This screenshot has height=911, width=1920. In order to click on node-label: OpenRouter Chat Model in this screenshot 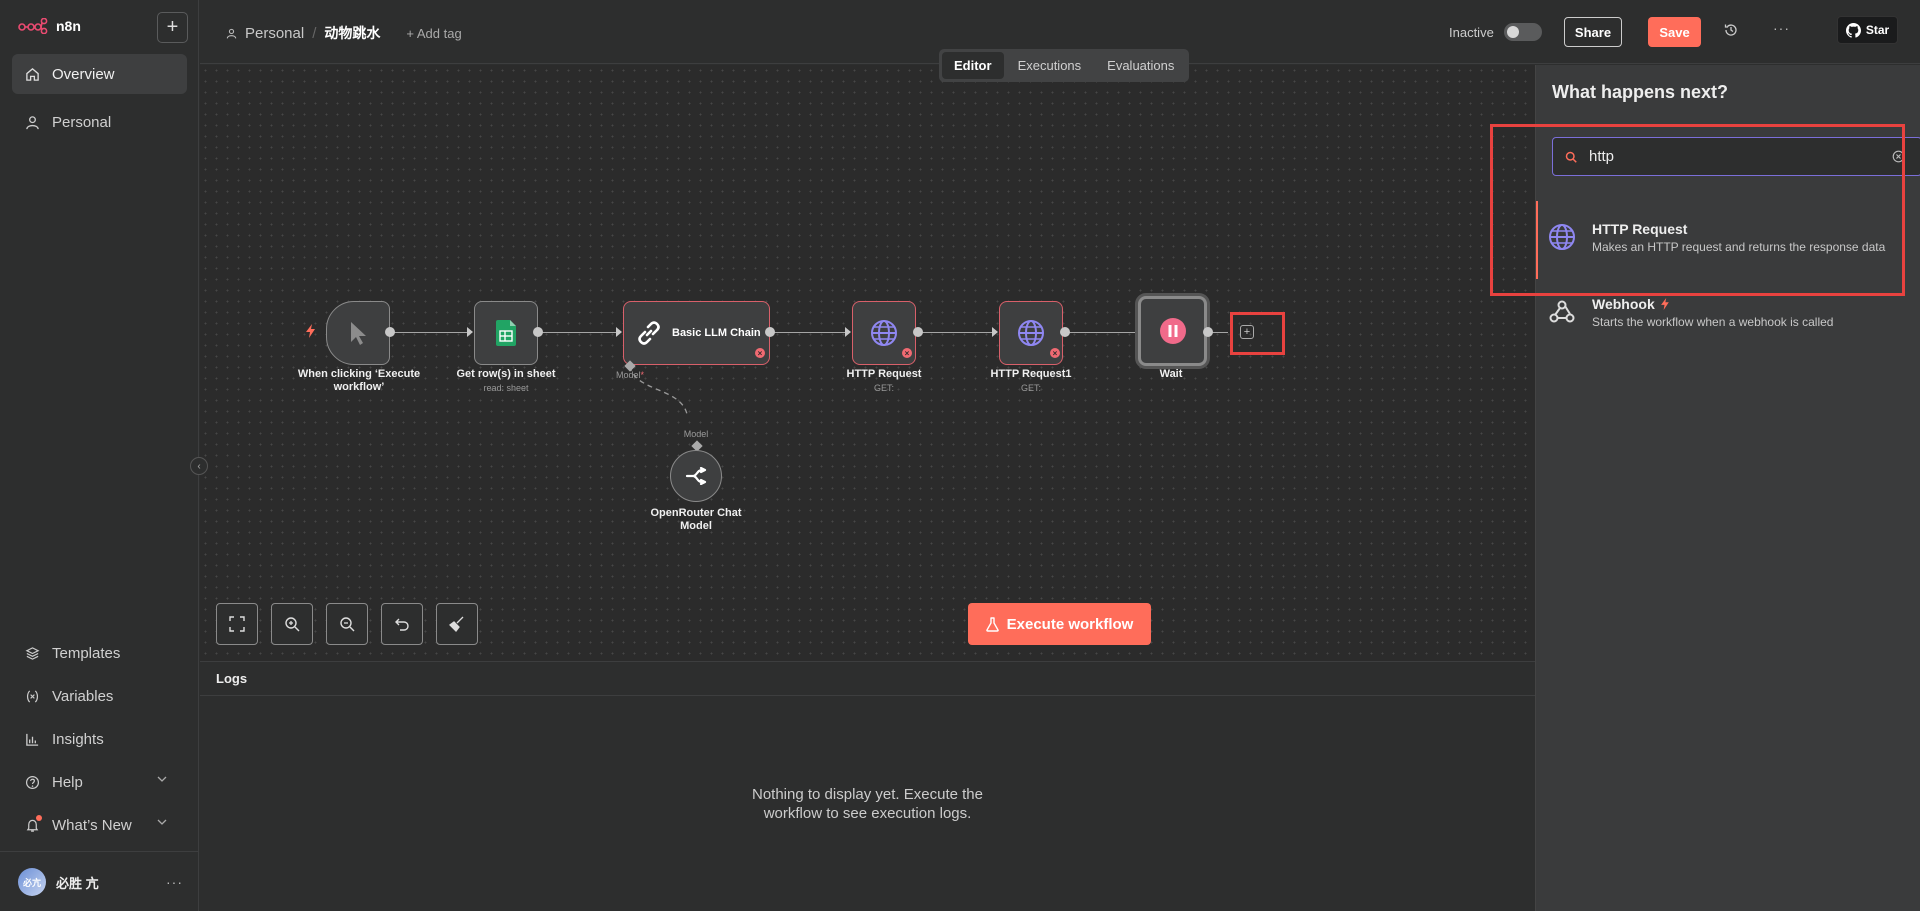, I will do `click(696, 519)`.